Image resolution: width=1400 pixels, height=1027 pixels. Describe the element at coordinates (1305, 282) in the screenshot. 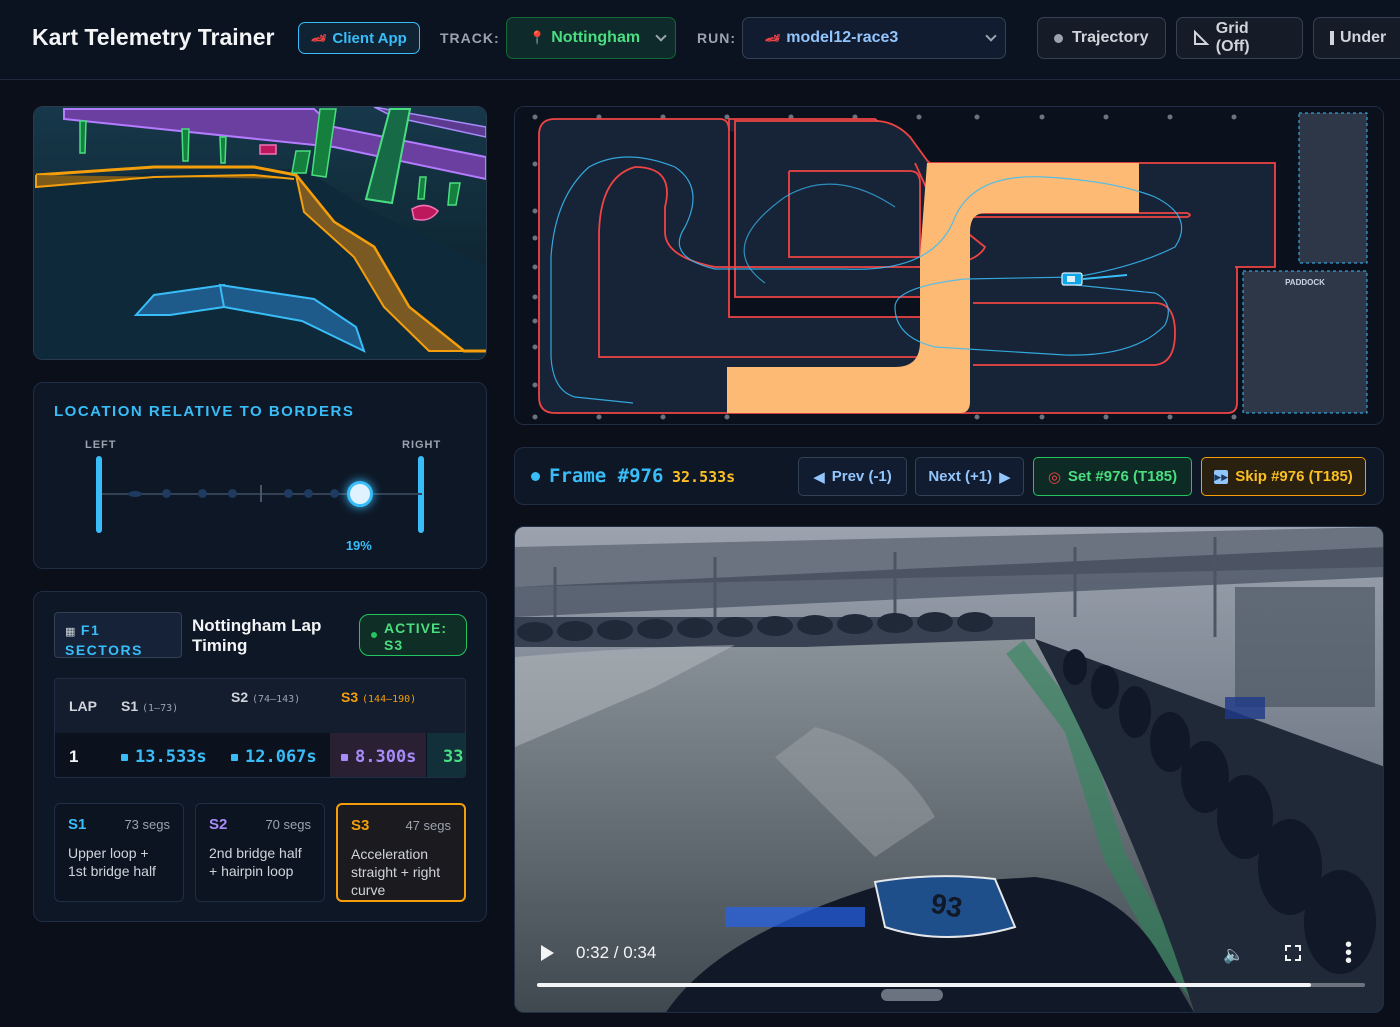

I see `paddock-label: PADDOCK` at that location.